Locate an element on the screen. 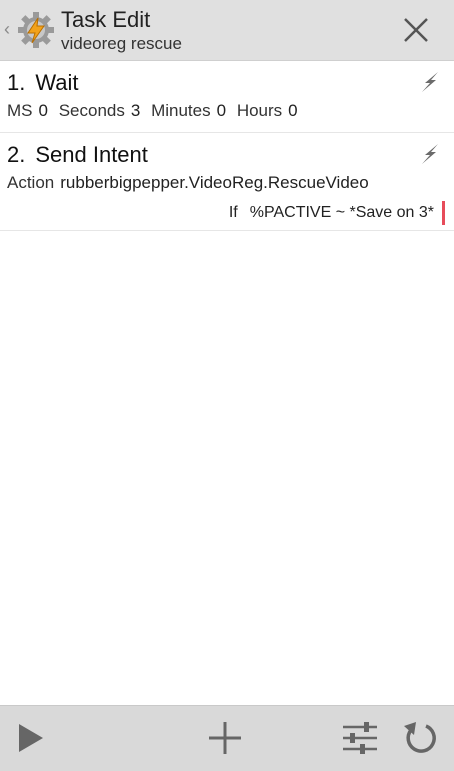 This screenshot has height=771, width=454. title-bar: ‹ Task Edit videoreg rescue is located at coordinates (227, 30).